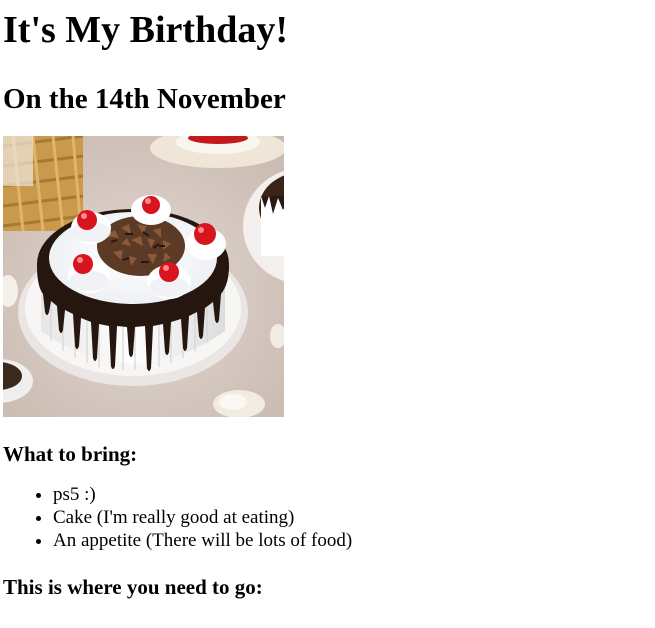 The image size is (655, 628). What do you see at coordinates (43, 184) in the screenshot?
I see `basket-decoration` at bounding box center [43, 184].